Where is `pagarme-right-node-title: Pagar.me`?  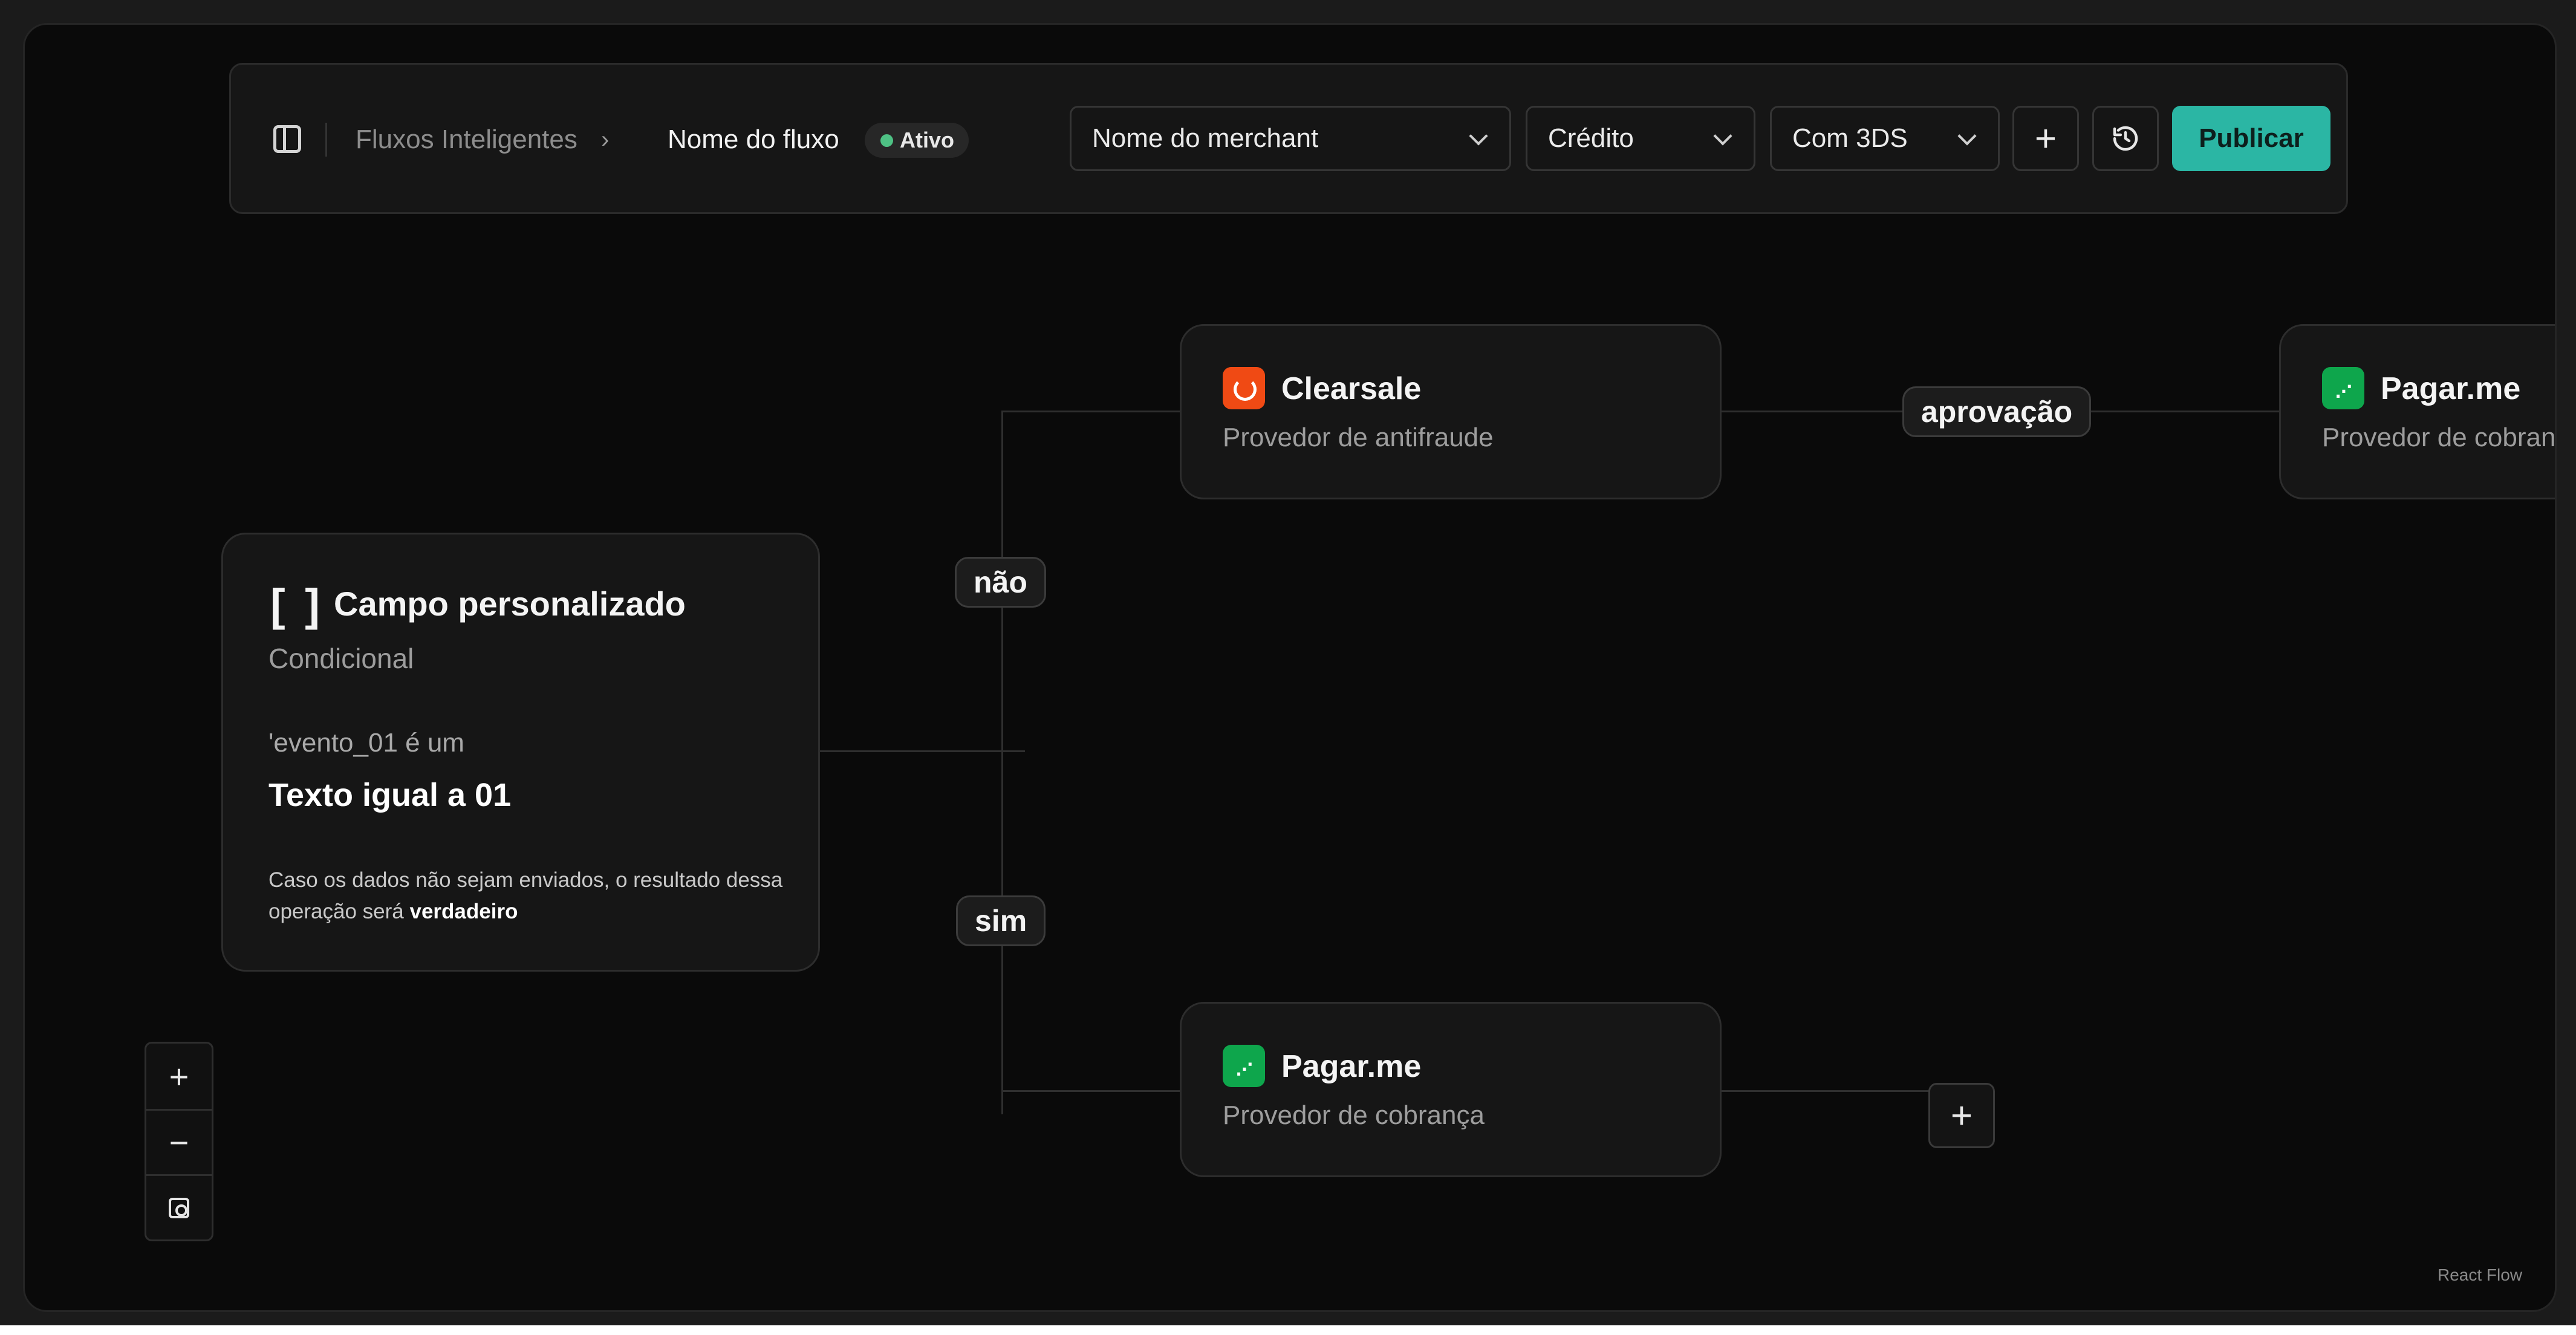 pagarme-right-node-title: Pagar.me is located at coordinates (2451, 388).